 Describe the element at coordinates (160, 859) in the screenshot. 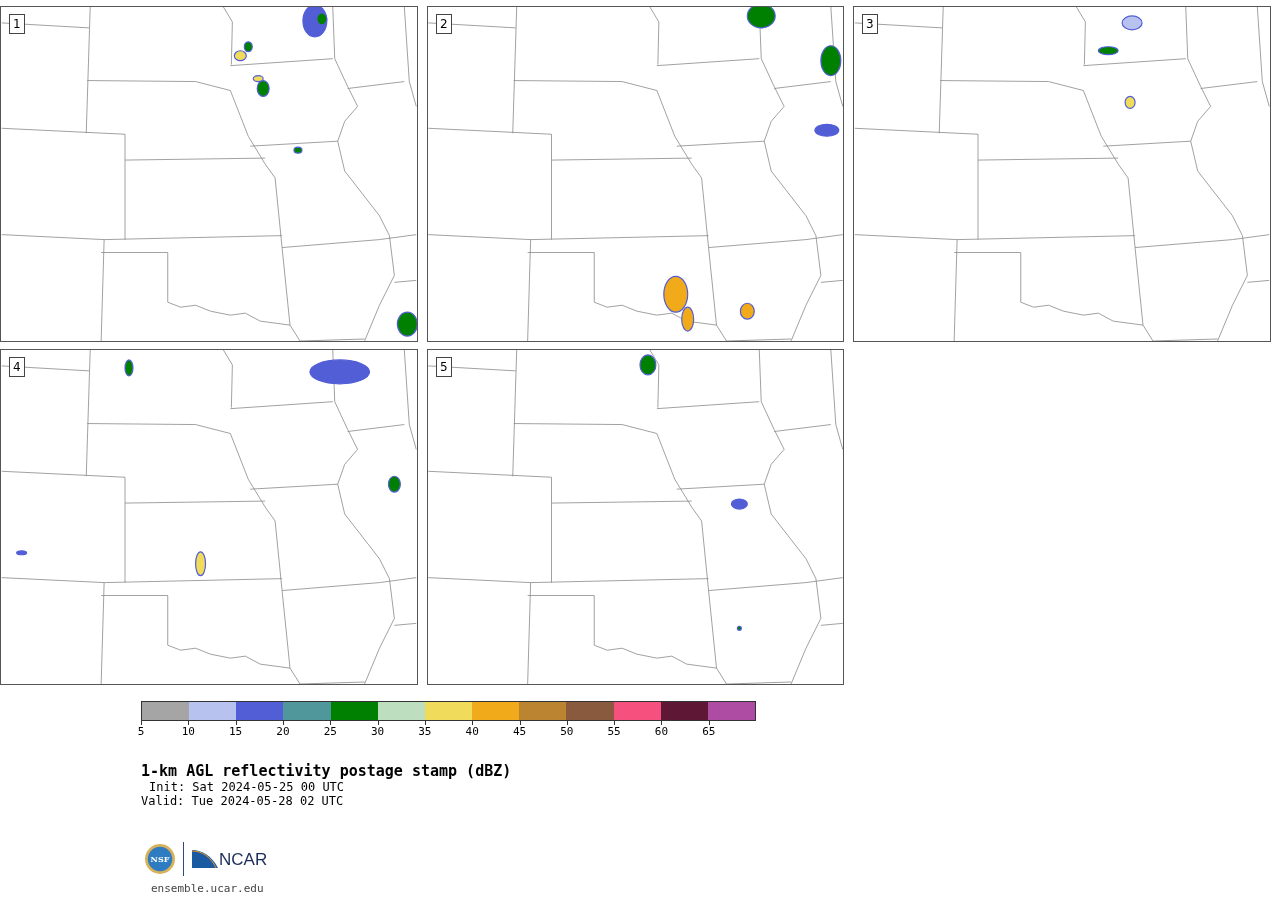

I see `nsf-logo: NSF` at that location.